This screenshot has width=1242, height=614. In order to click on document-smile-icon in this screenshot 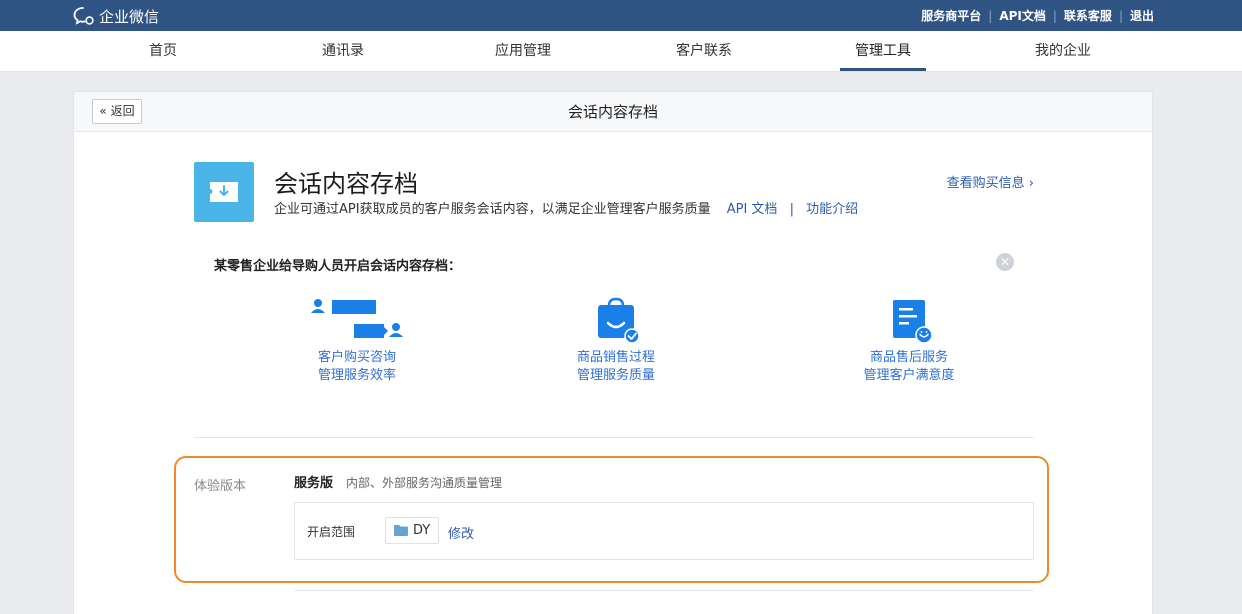, I will do `click(913, 321)`.